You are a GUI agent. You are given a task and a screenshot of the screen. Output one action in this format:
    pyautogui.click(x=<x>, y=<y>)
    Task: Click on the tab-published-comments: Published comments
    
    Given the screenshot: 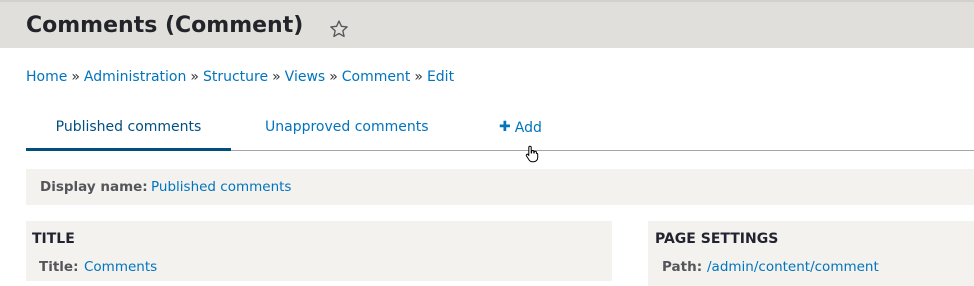 What is the action you would take?
    pyautogui.click(x=128, y=127)
    